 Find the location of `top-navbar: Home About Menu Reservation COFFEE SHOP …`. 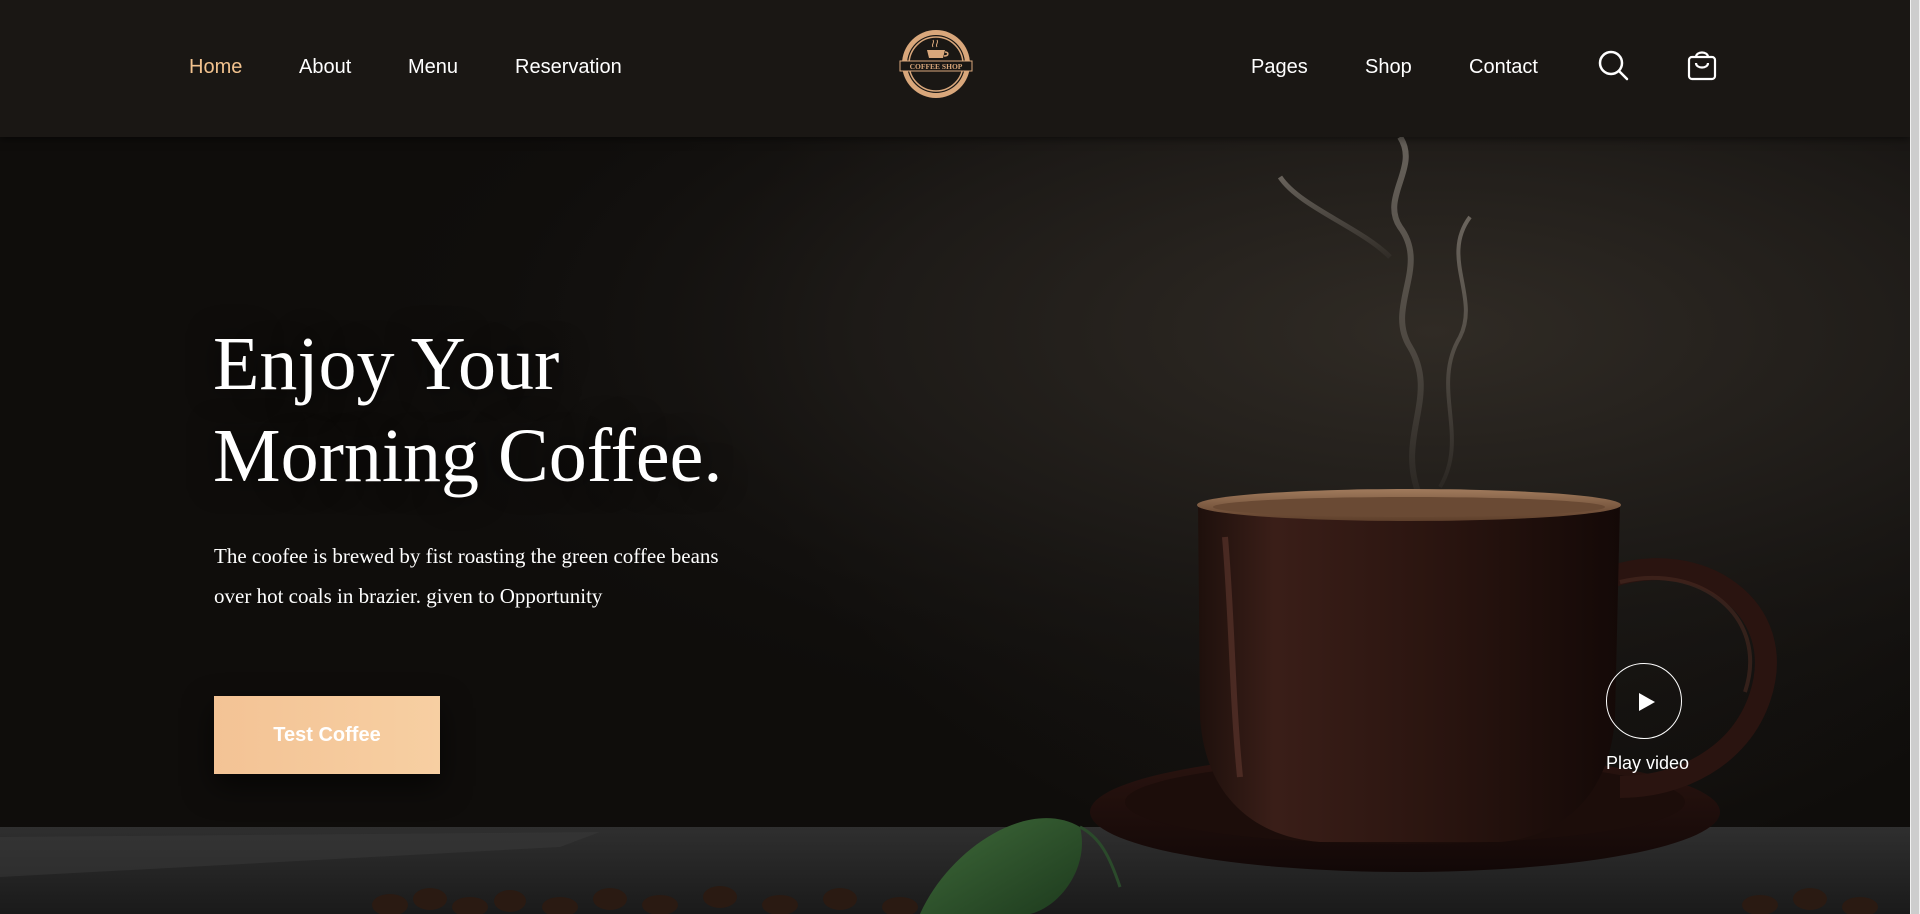

top-navbar: Home About Menu Reservation COFFEE SHOP … is located at coordinates (955, 68).